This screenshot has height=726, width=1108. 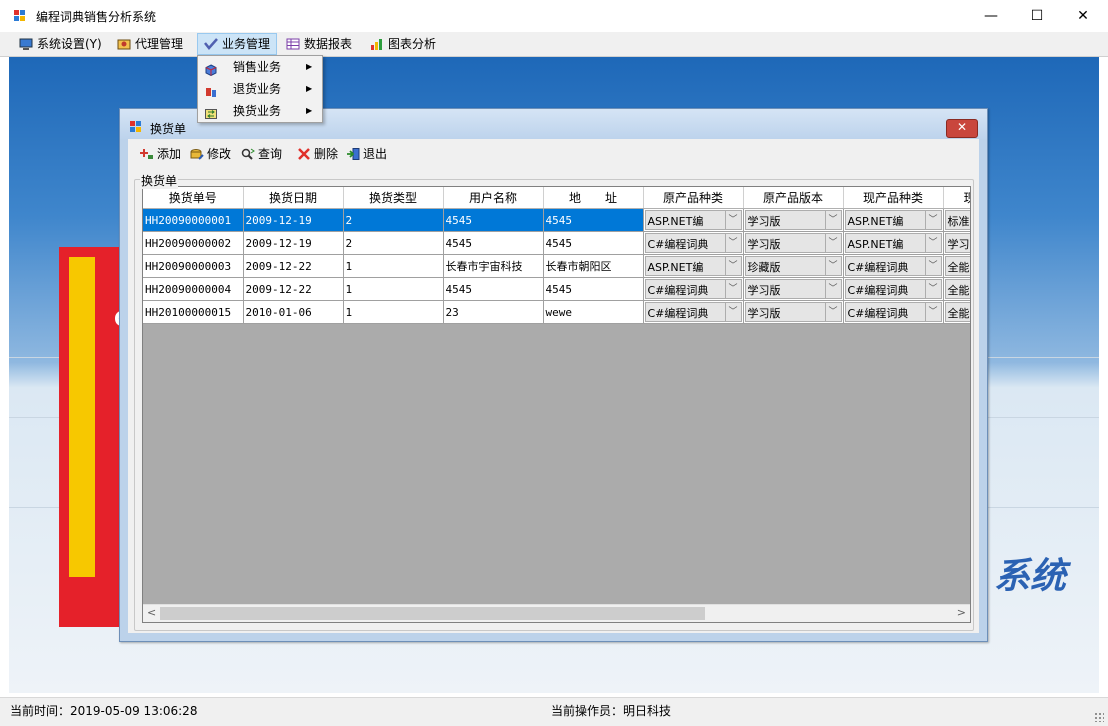 I want to click on scrollbar-thumb, so click(x=432, y=613).